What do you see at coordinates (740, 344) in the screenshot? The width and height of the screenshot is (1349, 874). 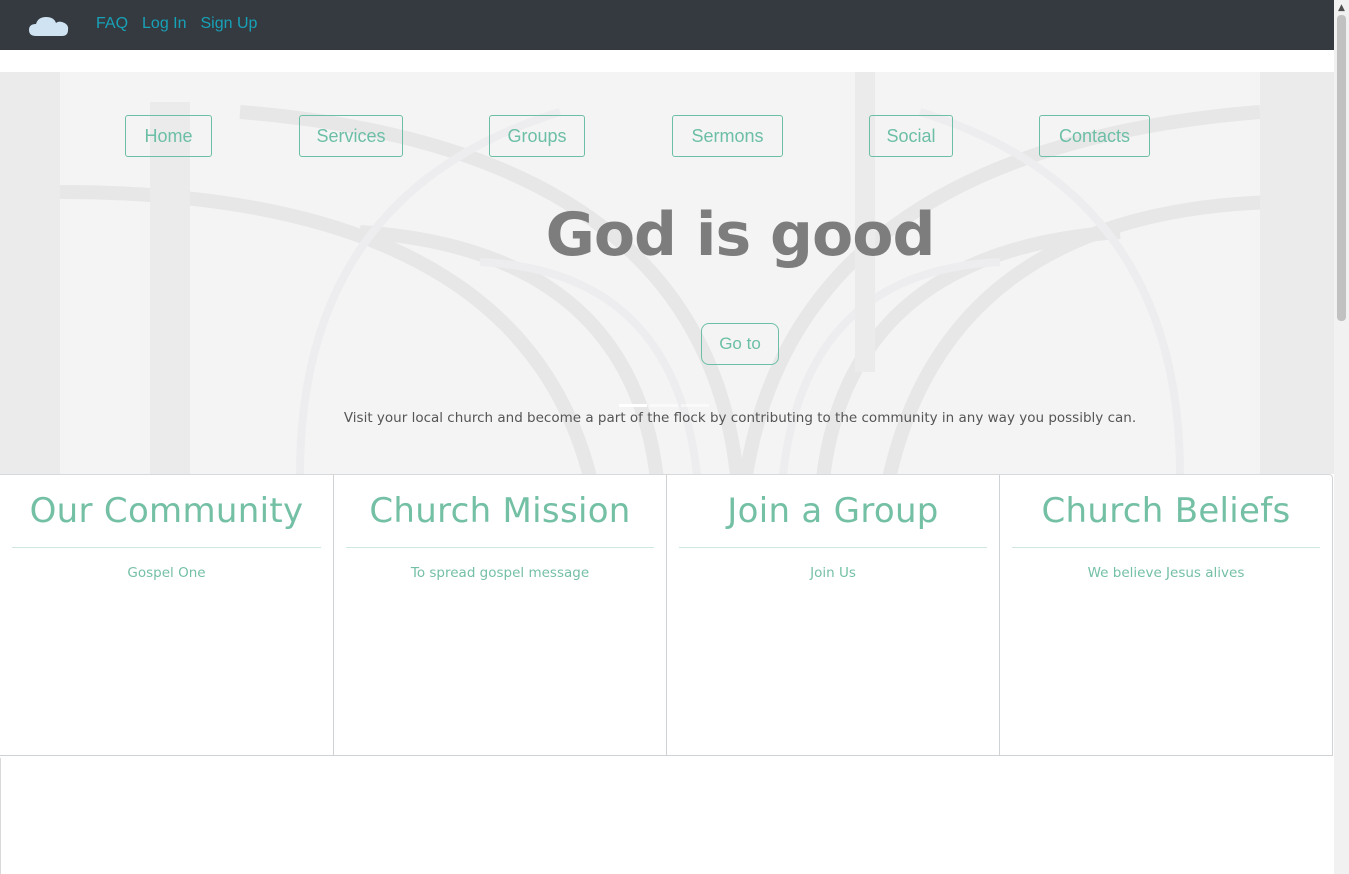 I see `go-to-button: Go to` at bounding box center [740, 344].